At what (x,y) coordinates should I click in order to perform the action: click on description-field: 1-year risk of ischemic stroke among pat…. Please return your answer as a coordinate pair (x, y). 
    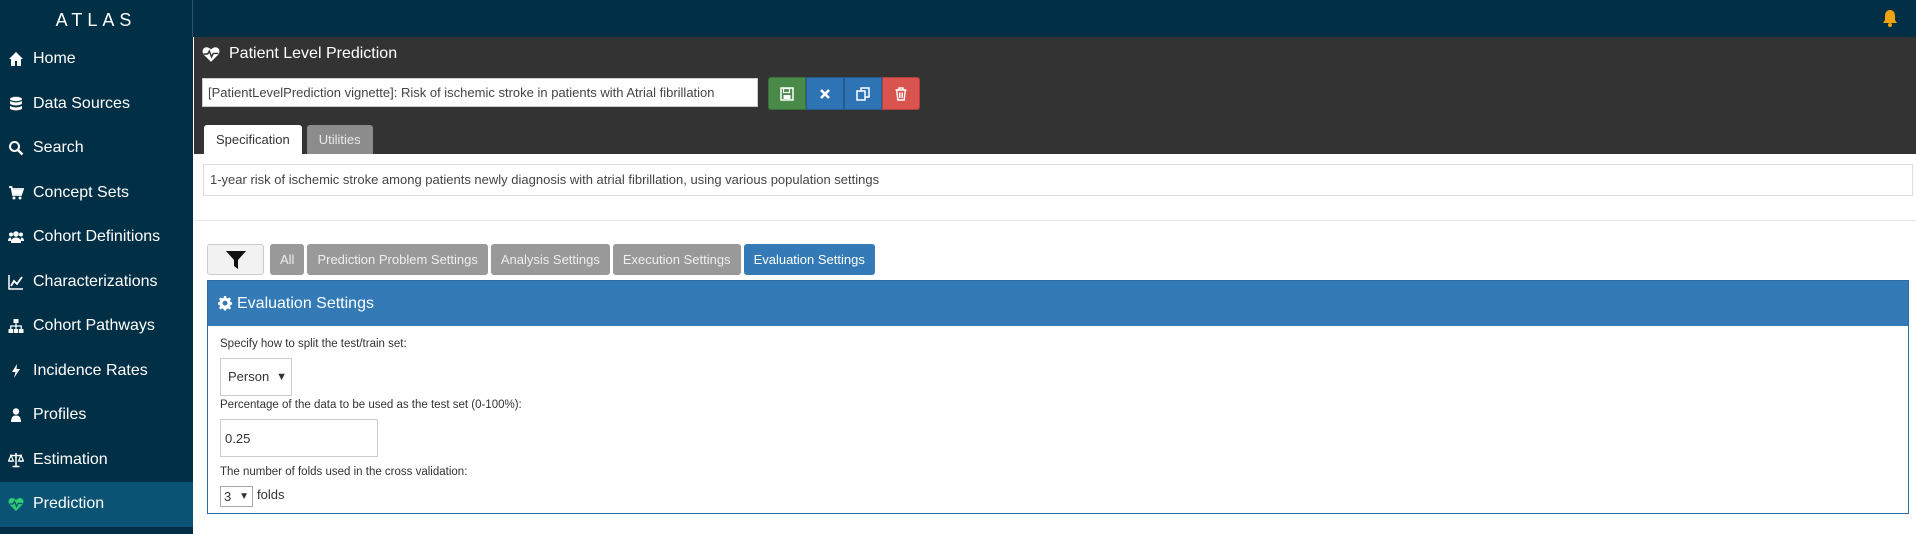
    Looking at the image, I should click on (1058, 180).